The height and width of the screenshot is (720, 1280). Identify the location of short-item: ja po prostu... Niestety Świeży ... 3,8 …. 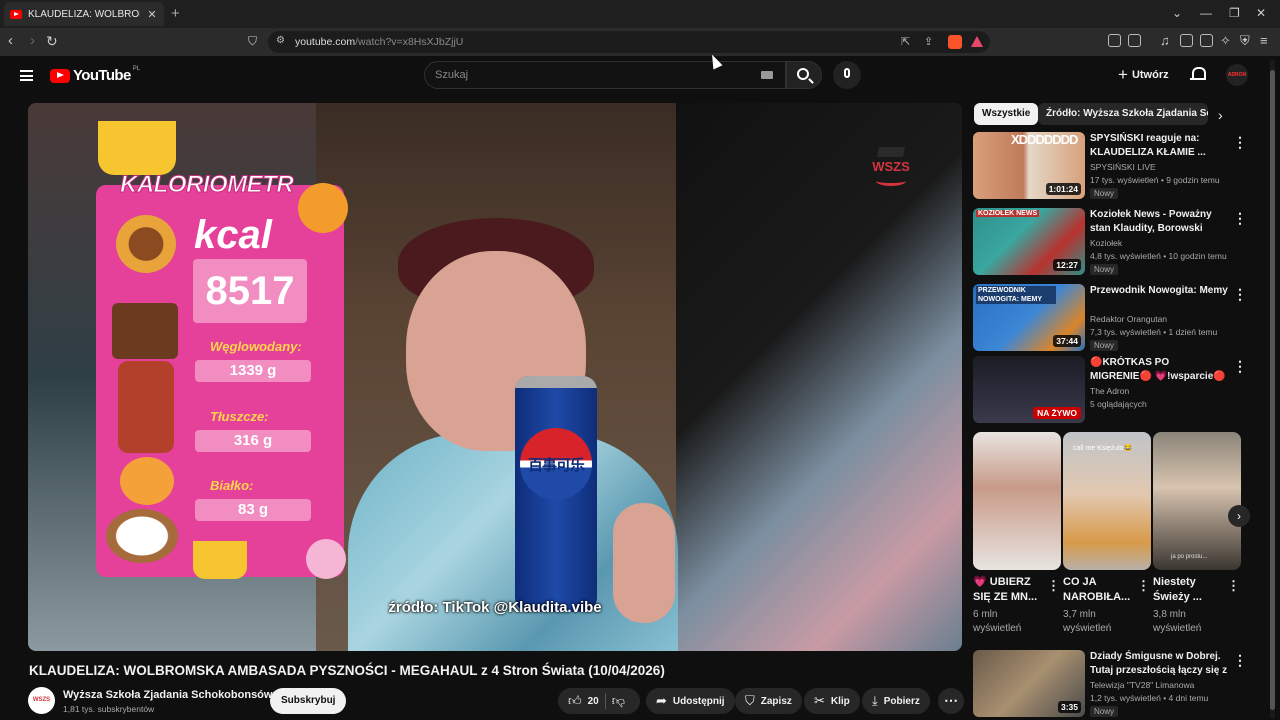
(1197, 534).